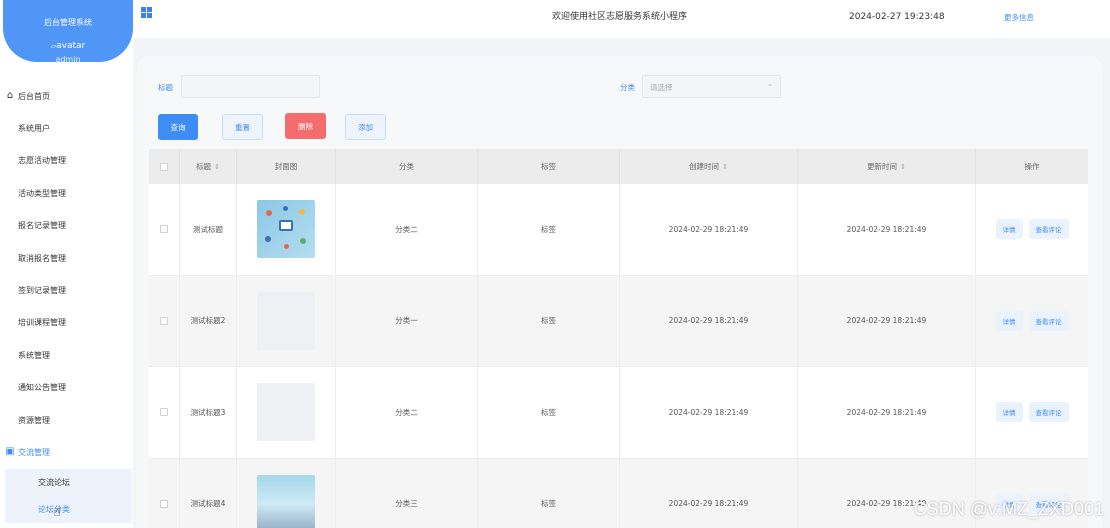 The height and width of the screenshot is (528, 1110). I want to click on column-header-updated: 更新时间 ⇕, so click(887, 166).